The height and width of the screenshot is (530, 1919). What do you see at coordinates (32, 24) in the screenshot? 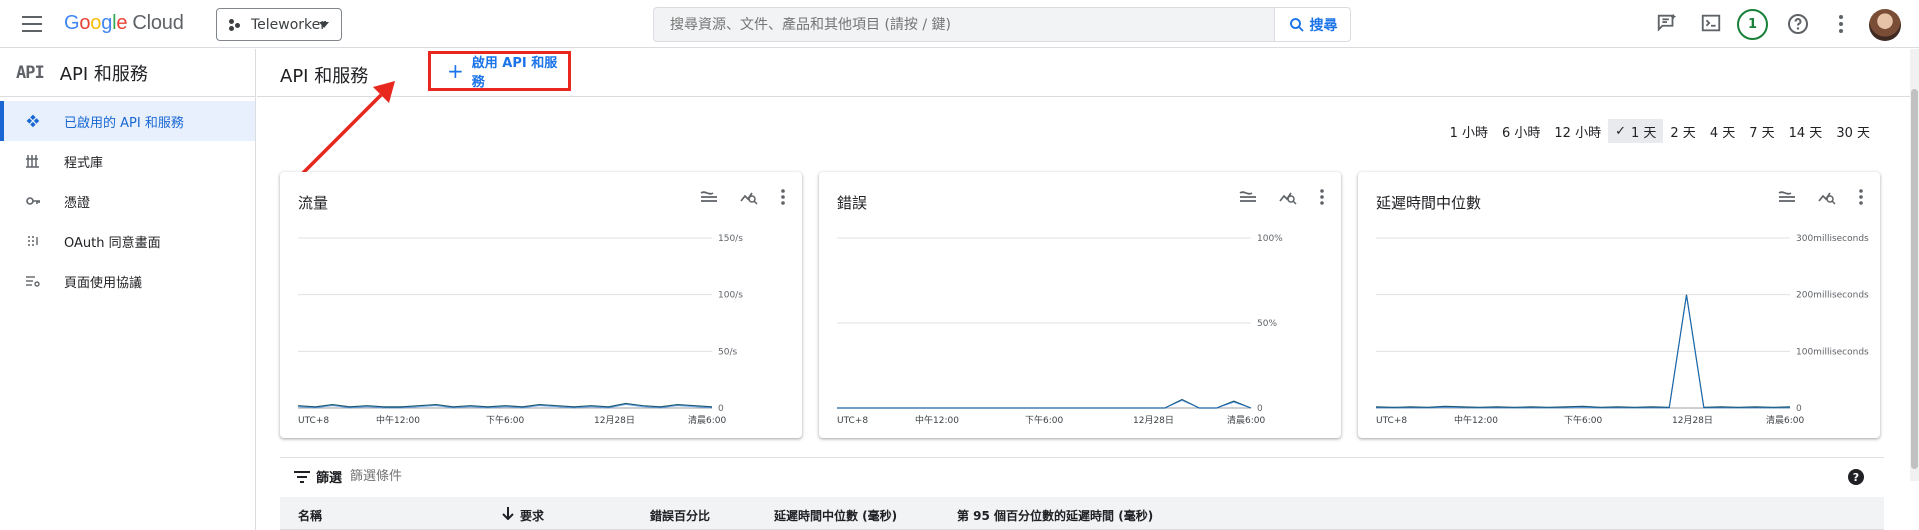
I see `main-menu-icon` at bounding box center [32, 24].